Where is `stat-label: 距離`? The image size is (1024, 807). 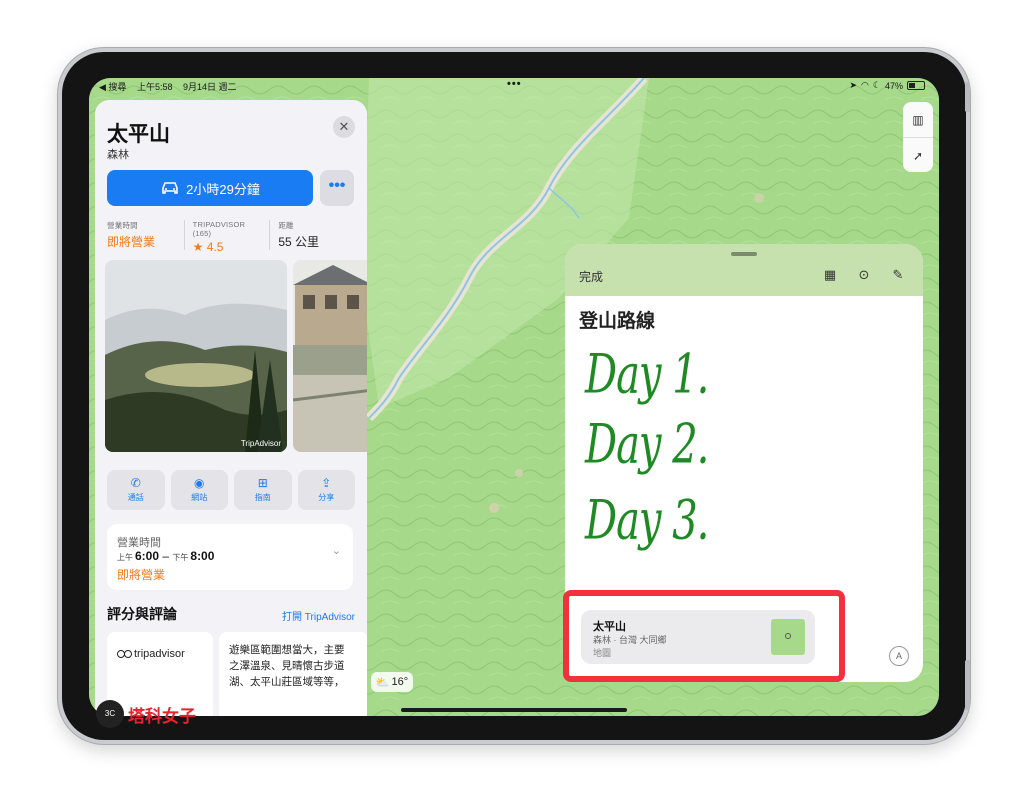
stat-label: 距離 is located at coordinates (286, 225).